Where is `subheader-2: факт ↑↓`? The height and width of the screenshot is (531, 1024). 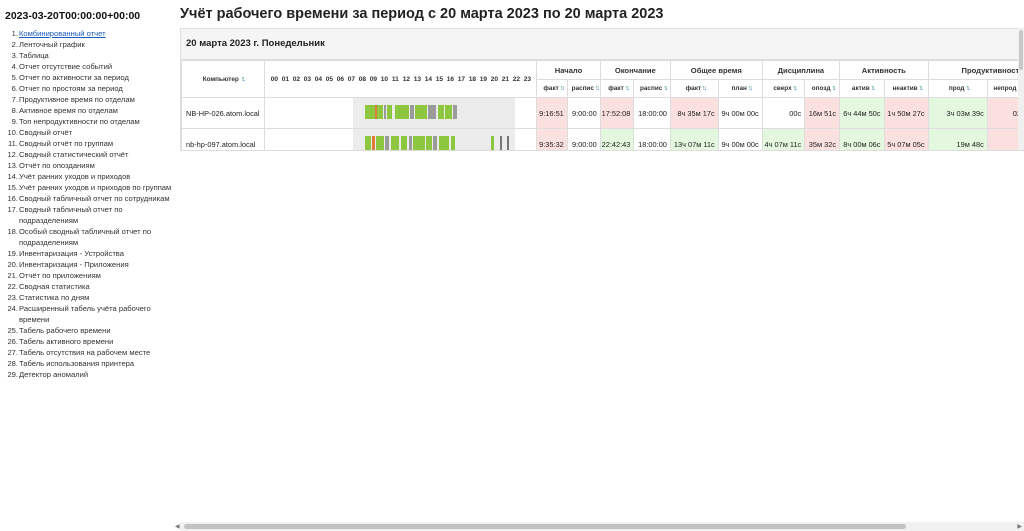
subheader-2: факт ↑↓ is located at coordinates (617, 88).